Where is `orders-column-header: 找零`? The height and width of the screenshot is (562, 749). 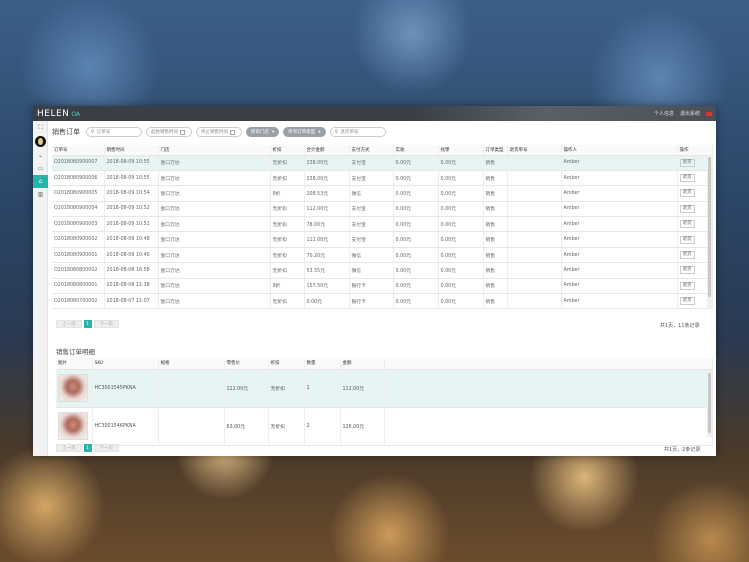
orders-column-header: 找零 is located at coordinates (461, 150).